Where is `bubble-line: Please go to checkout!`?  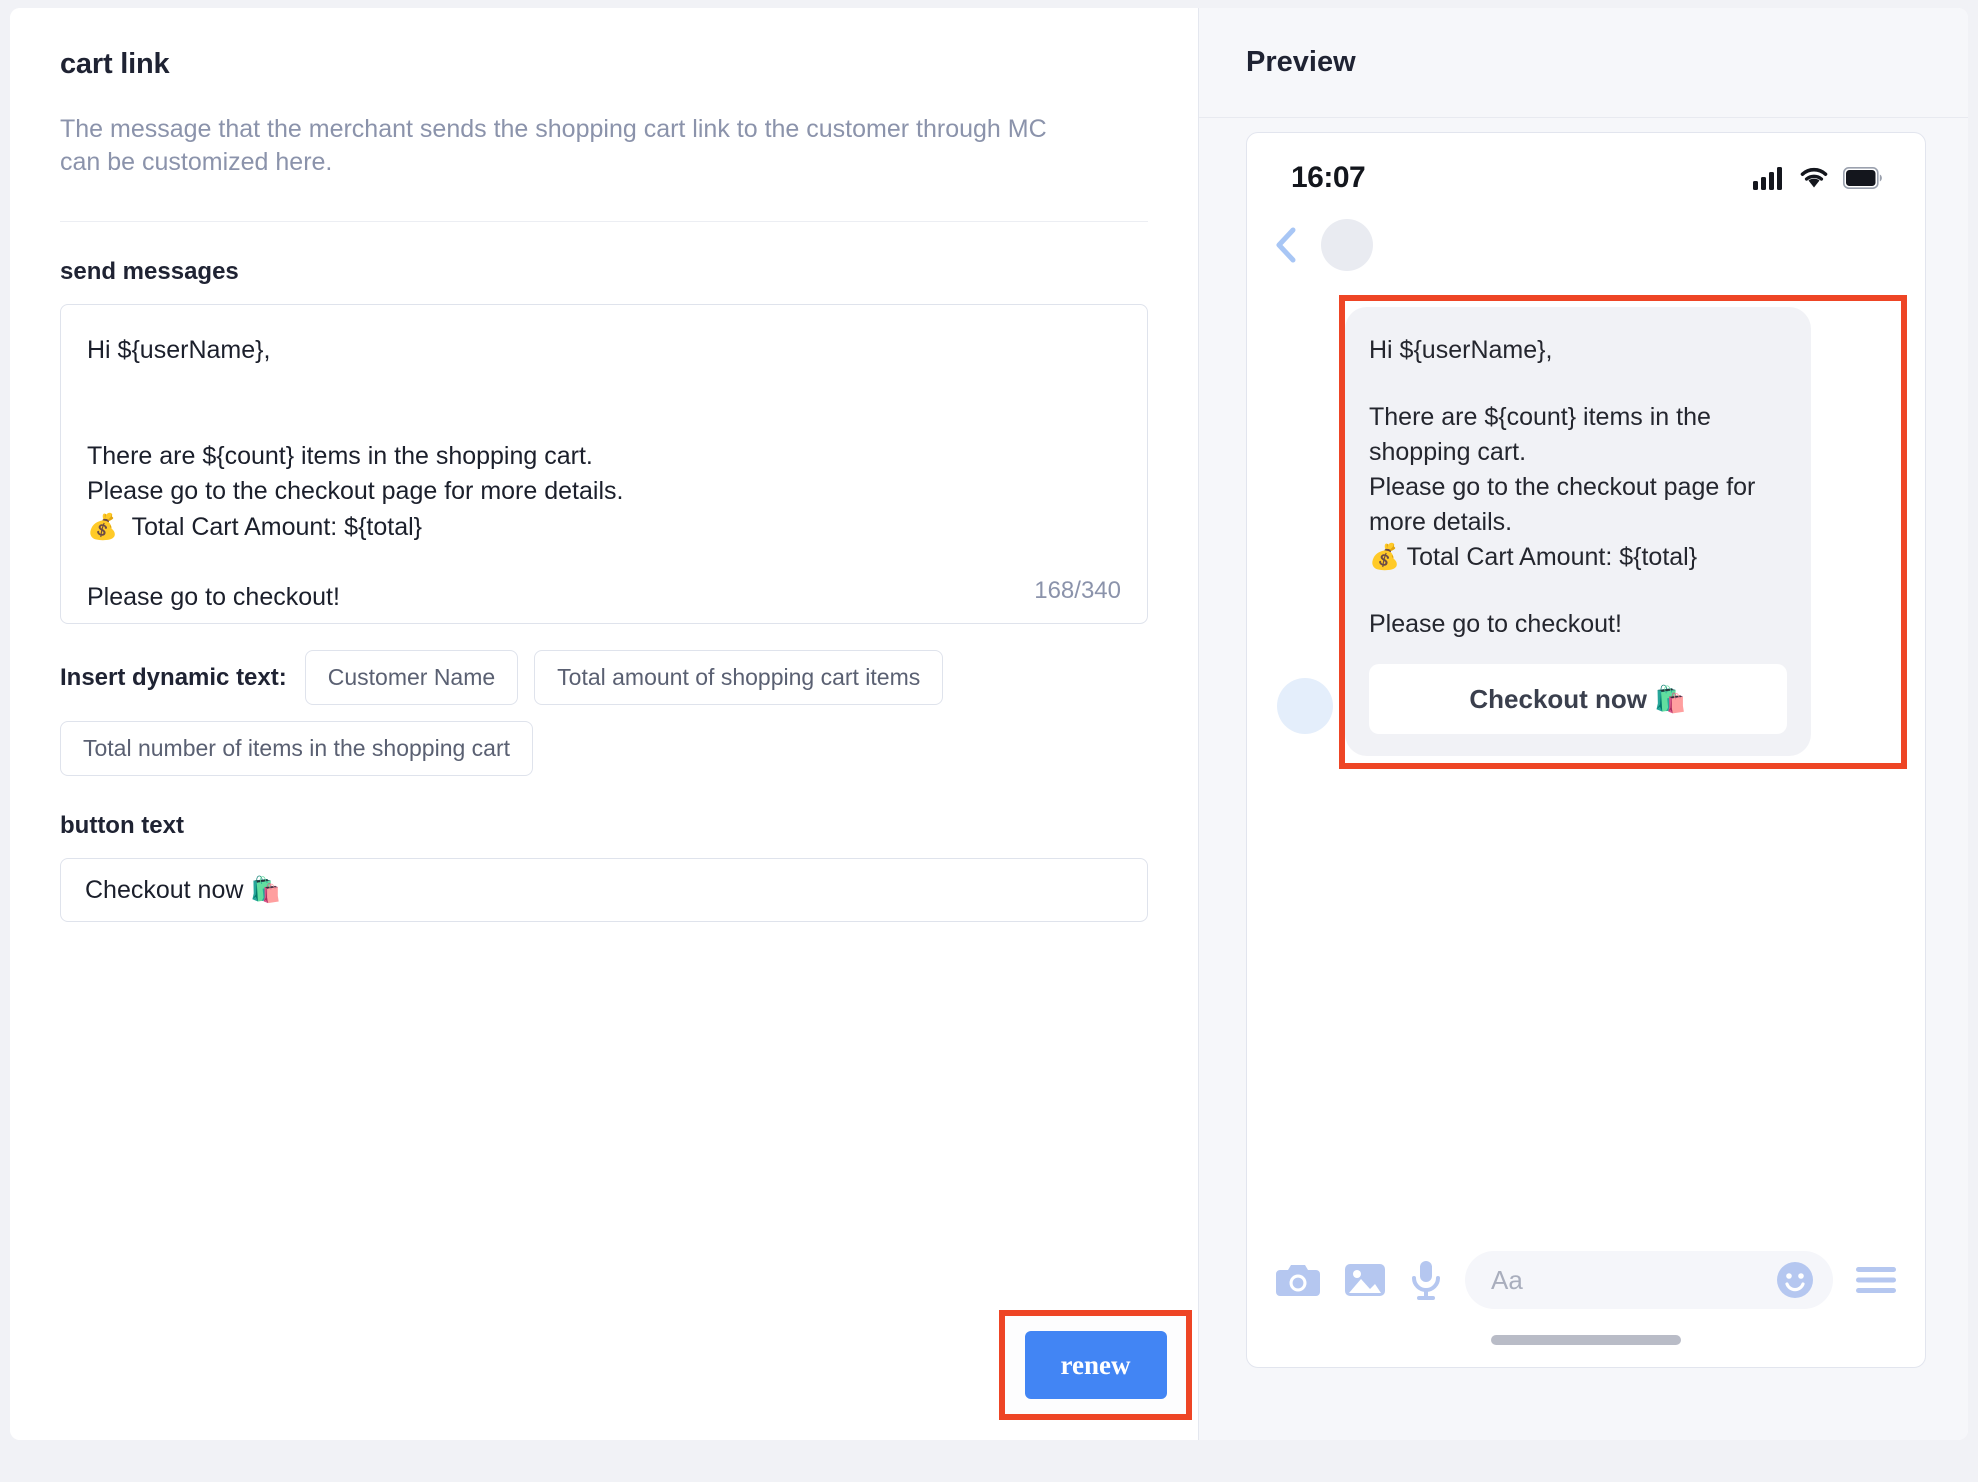
bubble-line: Please go to checkout! is located at coordinates (1495, 624).